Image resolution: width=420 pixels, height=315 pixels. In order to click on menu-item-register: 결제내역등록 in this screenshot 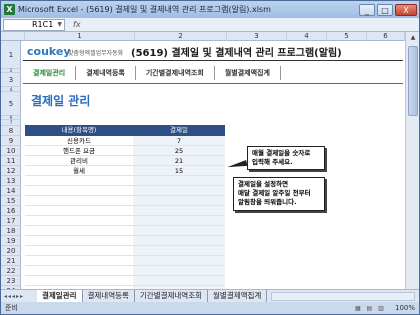, I will do `click(106, 73)`.